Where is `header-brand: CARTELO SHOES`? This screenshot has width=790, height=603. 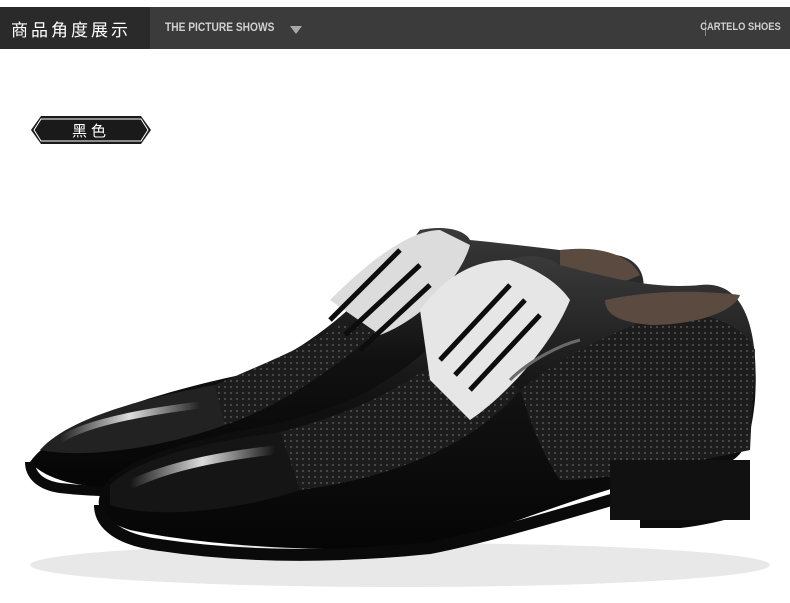
header-brand: CARTELO SHOES is located at coordinates (740, 27).